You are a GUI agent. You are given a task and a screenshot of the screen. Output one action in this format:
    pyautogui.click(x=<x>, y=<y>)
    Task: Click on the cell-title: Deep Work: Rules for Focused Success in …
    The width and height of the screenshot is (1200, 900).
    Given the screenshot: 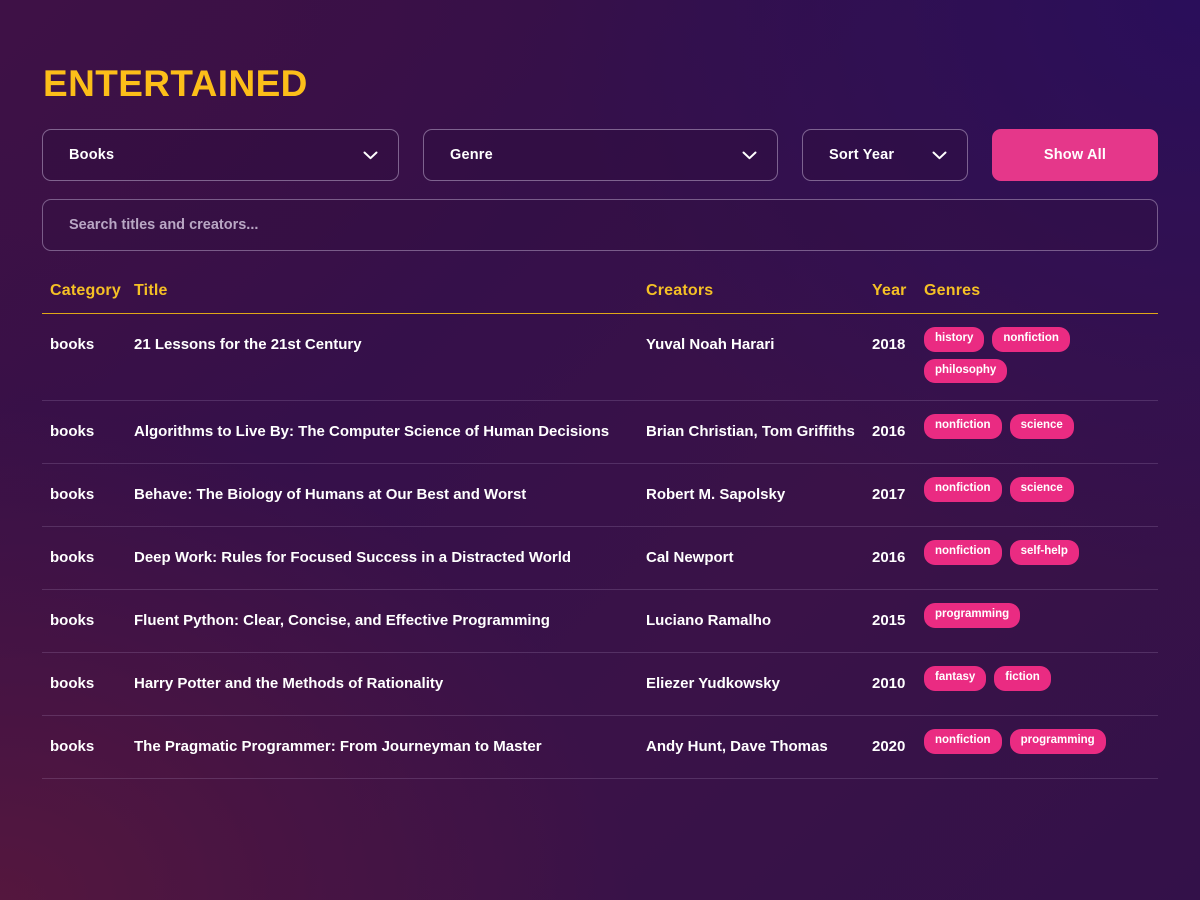 What is the action you would take?
    pyautogui.click(x=390, y=558)
    